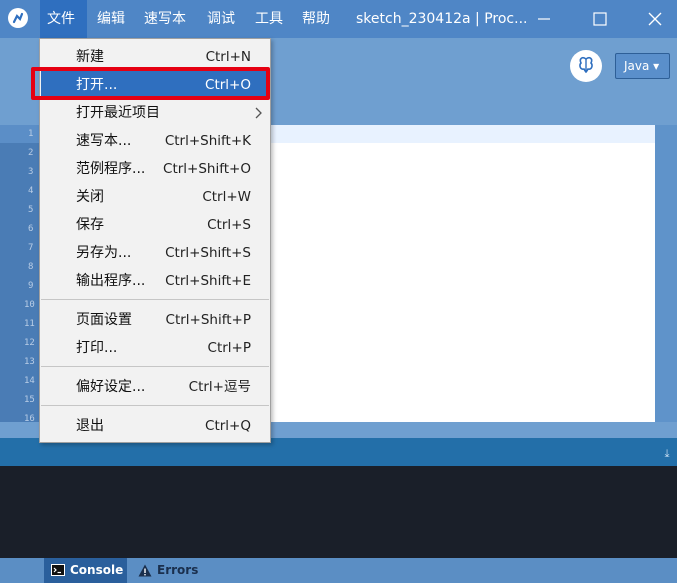 The image size is (677, 583). I want to click on menu-item-page-setup: 页面设置 Ctrl+Shift+P, so click(155, 320).